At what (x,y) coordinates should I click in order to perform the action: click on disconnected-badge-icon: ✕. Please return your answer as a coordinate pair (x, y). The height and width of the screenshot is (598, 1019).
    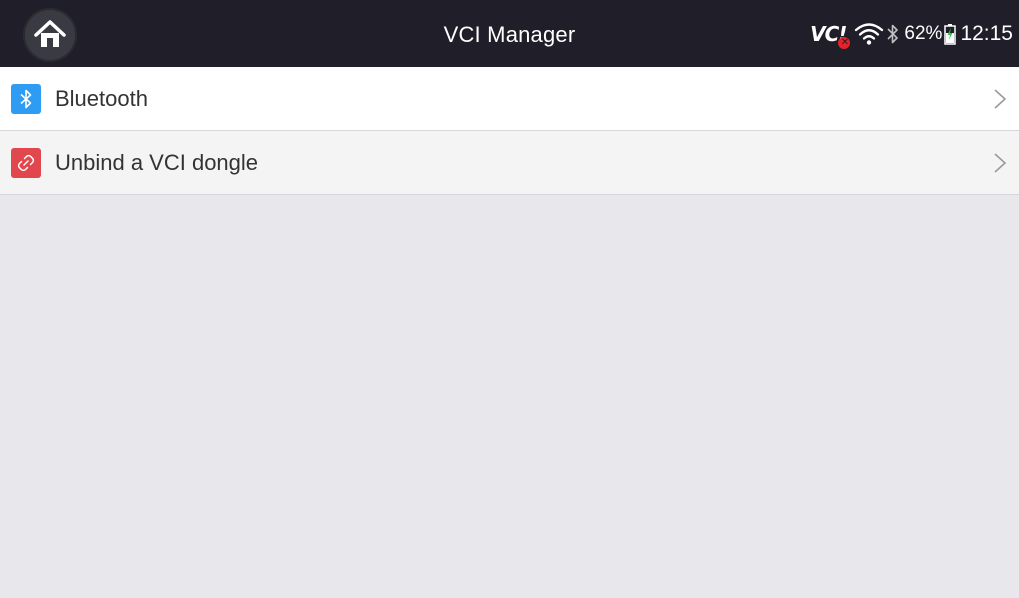
    Looking at the image, I should click on (844, 42).